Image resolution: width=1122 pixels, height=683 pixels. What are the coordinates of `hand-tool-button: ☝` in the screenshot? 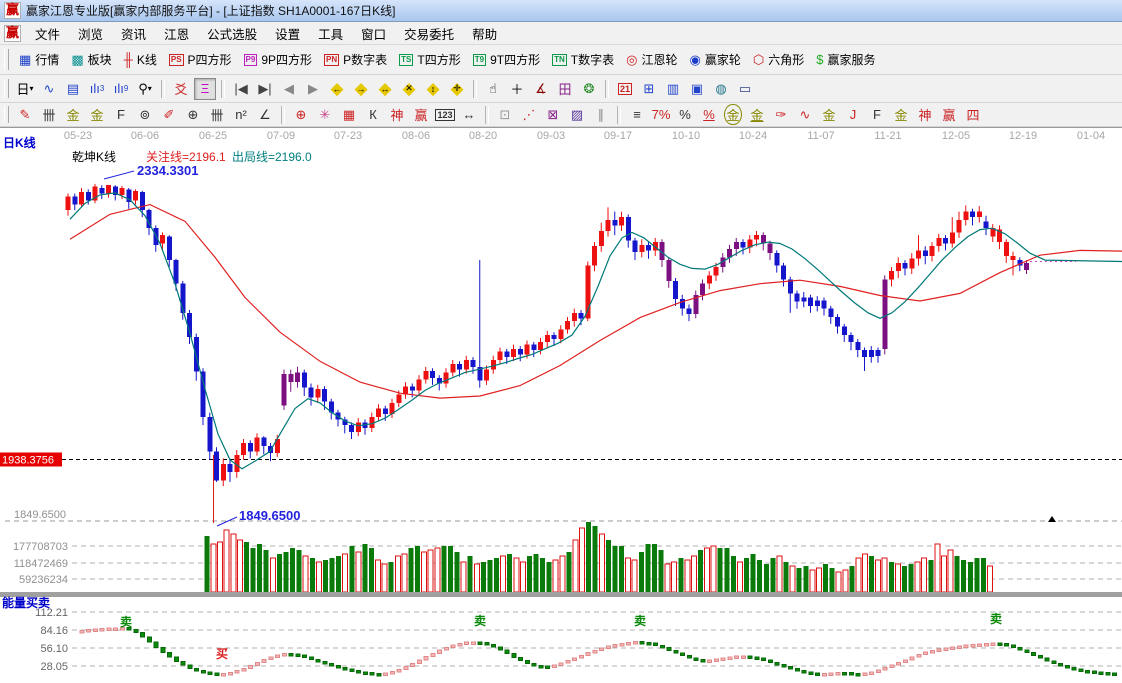 It's located at (493, 89).